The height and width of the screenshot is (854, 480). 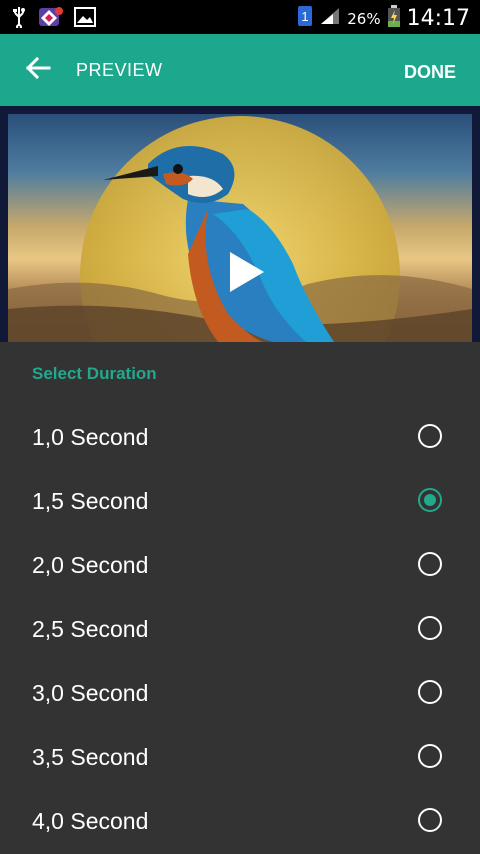 I want to click on duration-option: 4,0 Second, so click(x=240, y=822).